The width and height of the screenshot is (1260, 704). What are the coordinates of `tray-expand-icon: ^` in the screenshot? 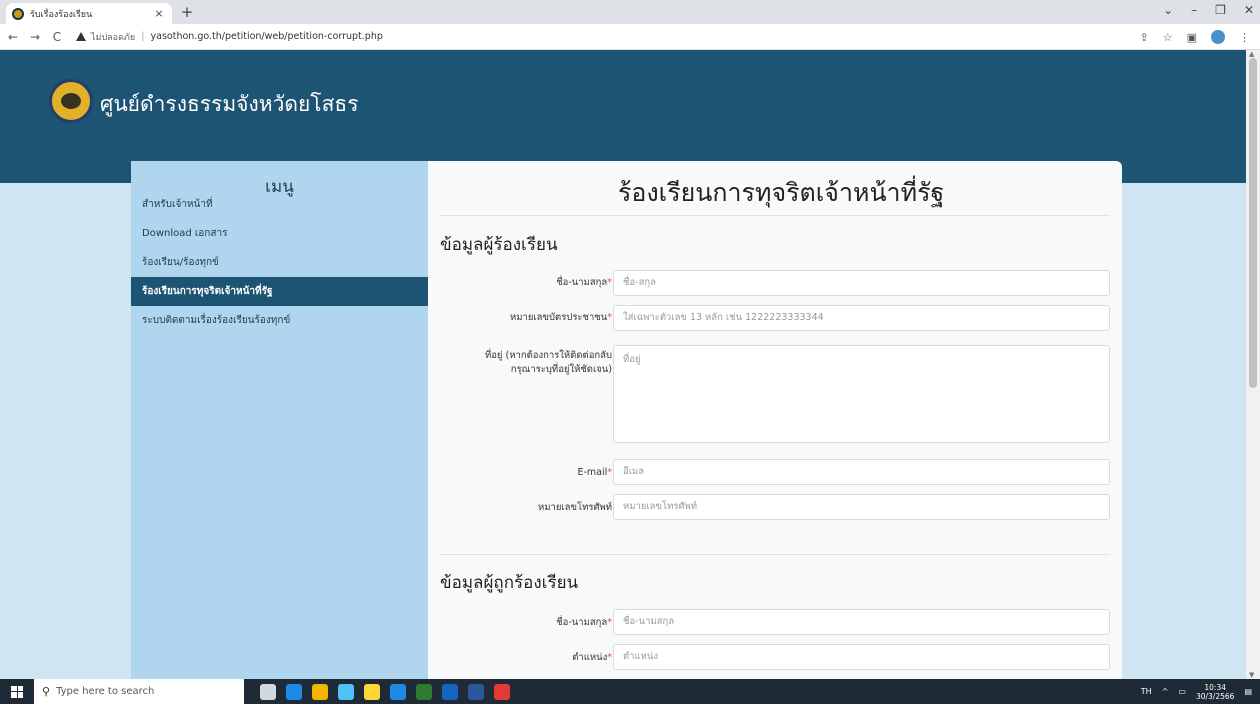 It's located at (1165, 691).